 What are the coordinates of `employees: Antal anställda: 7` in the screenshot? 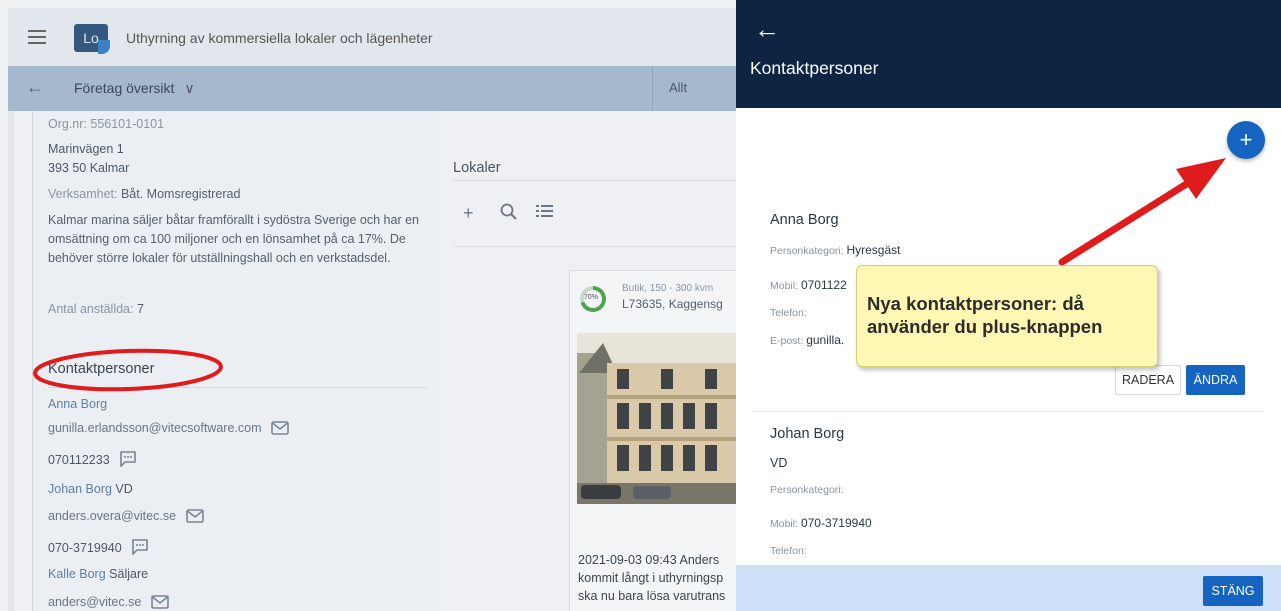 It's located at (96, 309).